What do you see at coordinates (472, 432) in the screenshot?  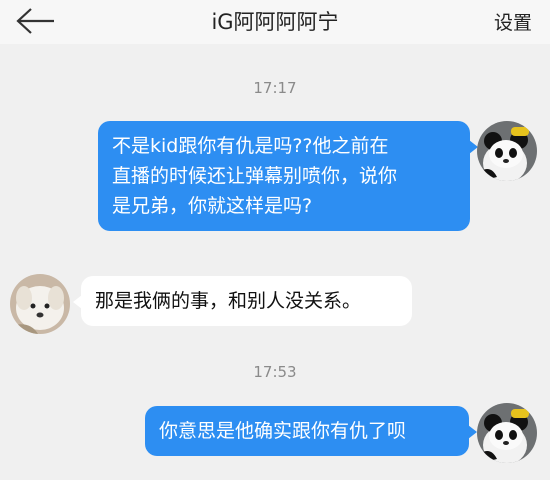 I see `bubble-tail` at bounding box center [472, 432].